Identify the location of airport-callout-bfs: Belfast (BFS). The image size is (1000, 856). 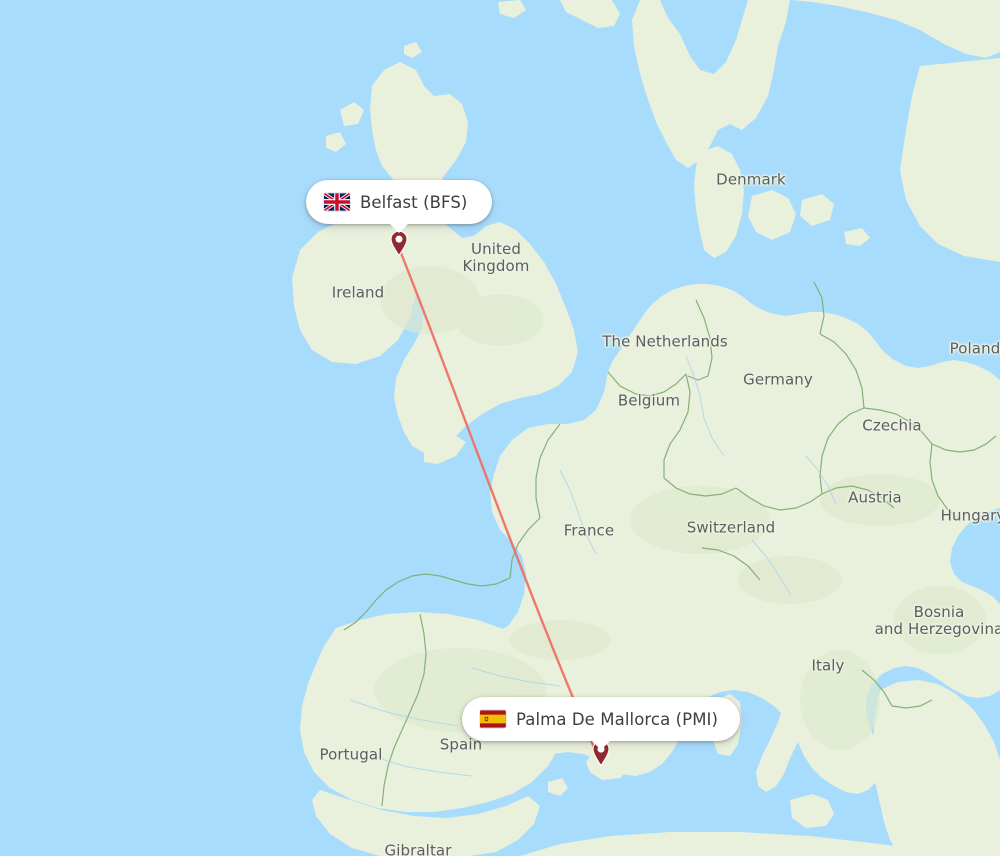
(399, 206).